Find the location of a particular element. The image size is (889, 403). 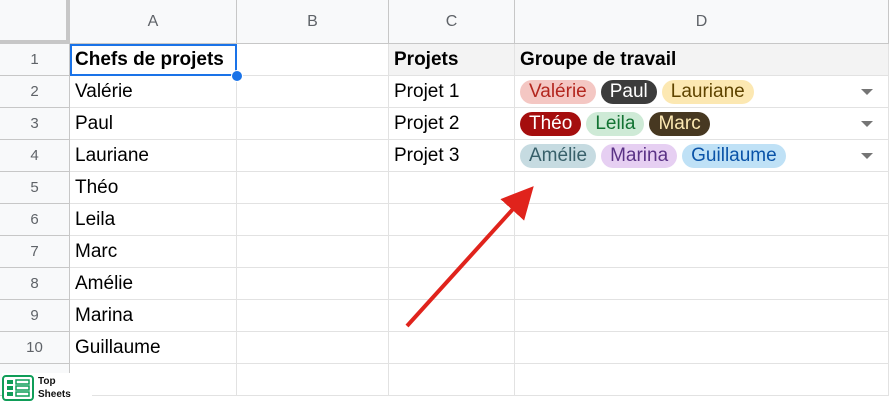

cell: Valérie is located at coordinates (153, 92).